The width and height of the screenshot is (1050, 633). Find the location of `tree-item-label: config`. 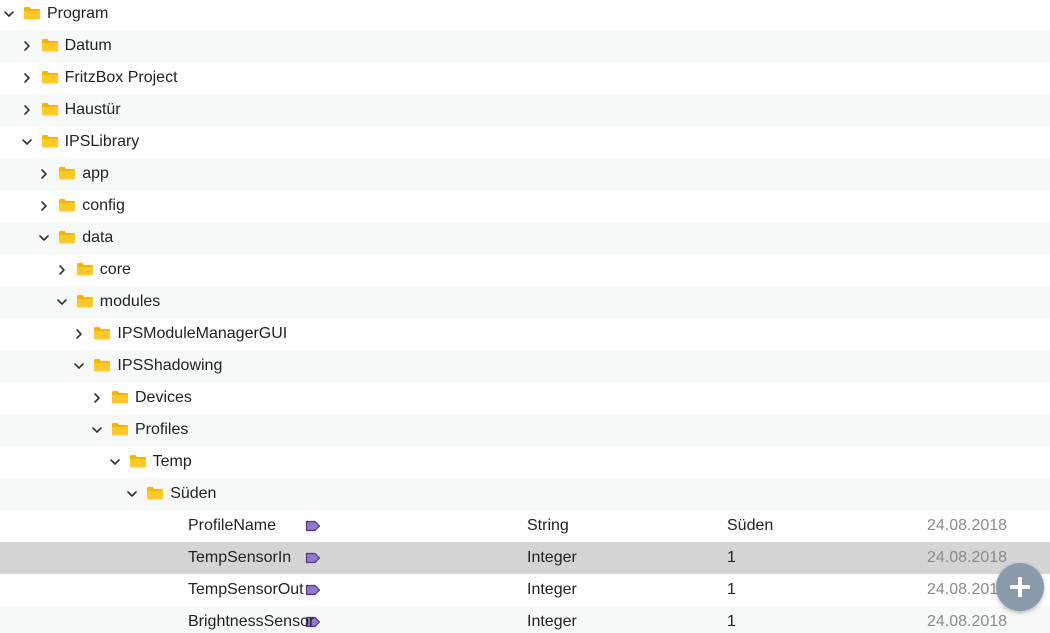

tree-item-label: config is located at coordinates (103, 205).